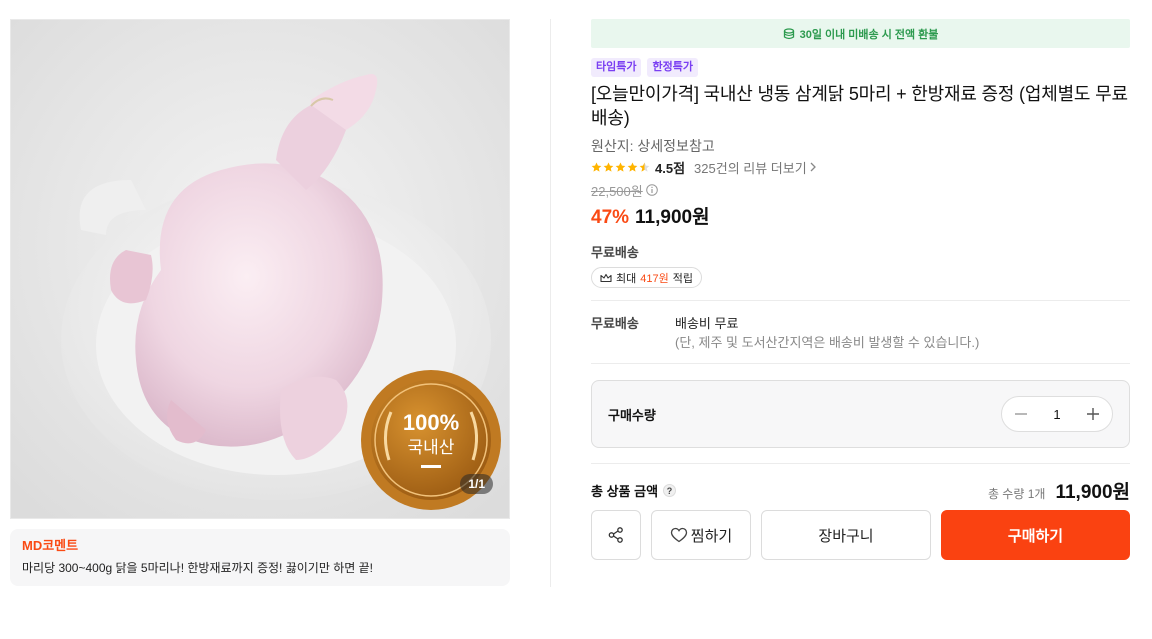 This screenshot has height=639, width=1152. I want to click on refund-banner-text: 30일 이내 미배송 시 전액 환불, so click(869, 34).